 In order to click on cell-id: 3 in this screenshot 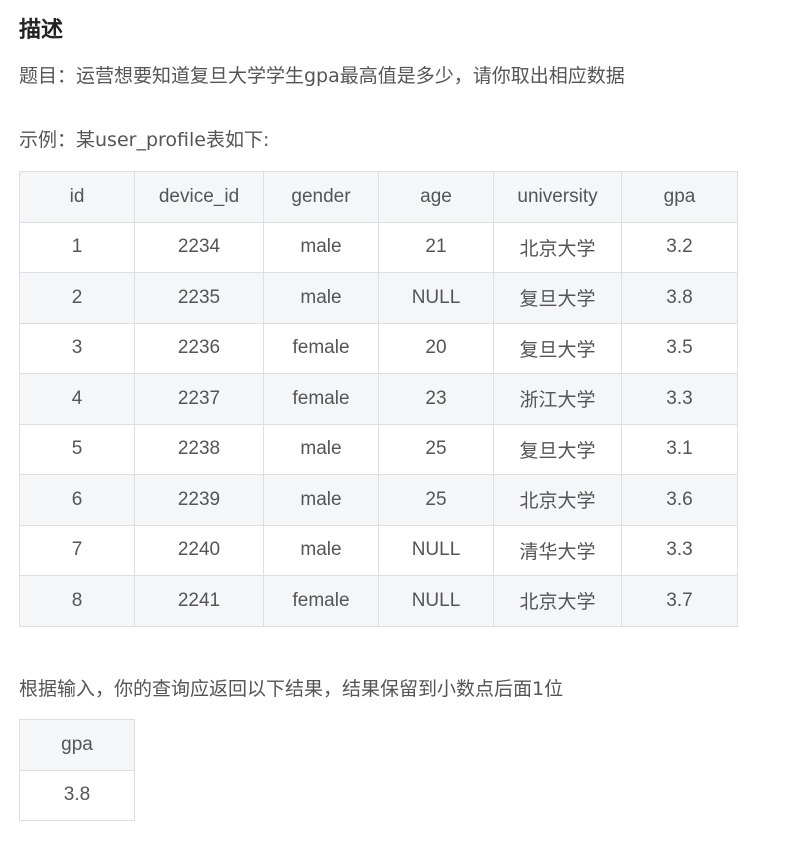, I will do `click(77, 348)`.